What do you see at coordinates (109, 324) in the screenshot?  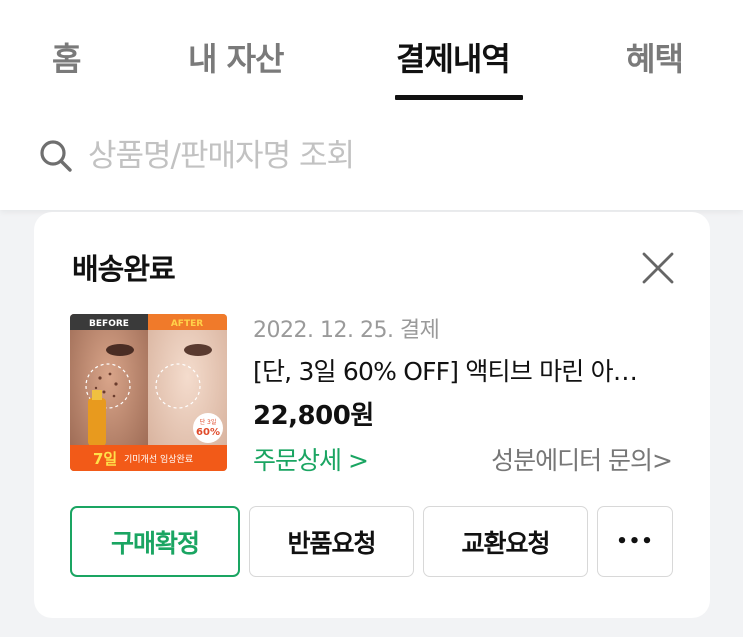 I see `before-label: BEFORE` at bounding box center [109, 324].